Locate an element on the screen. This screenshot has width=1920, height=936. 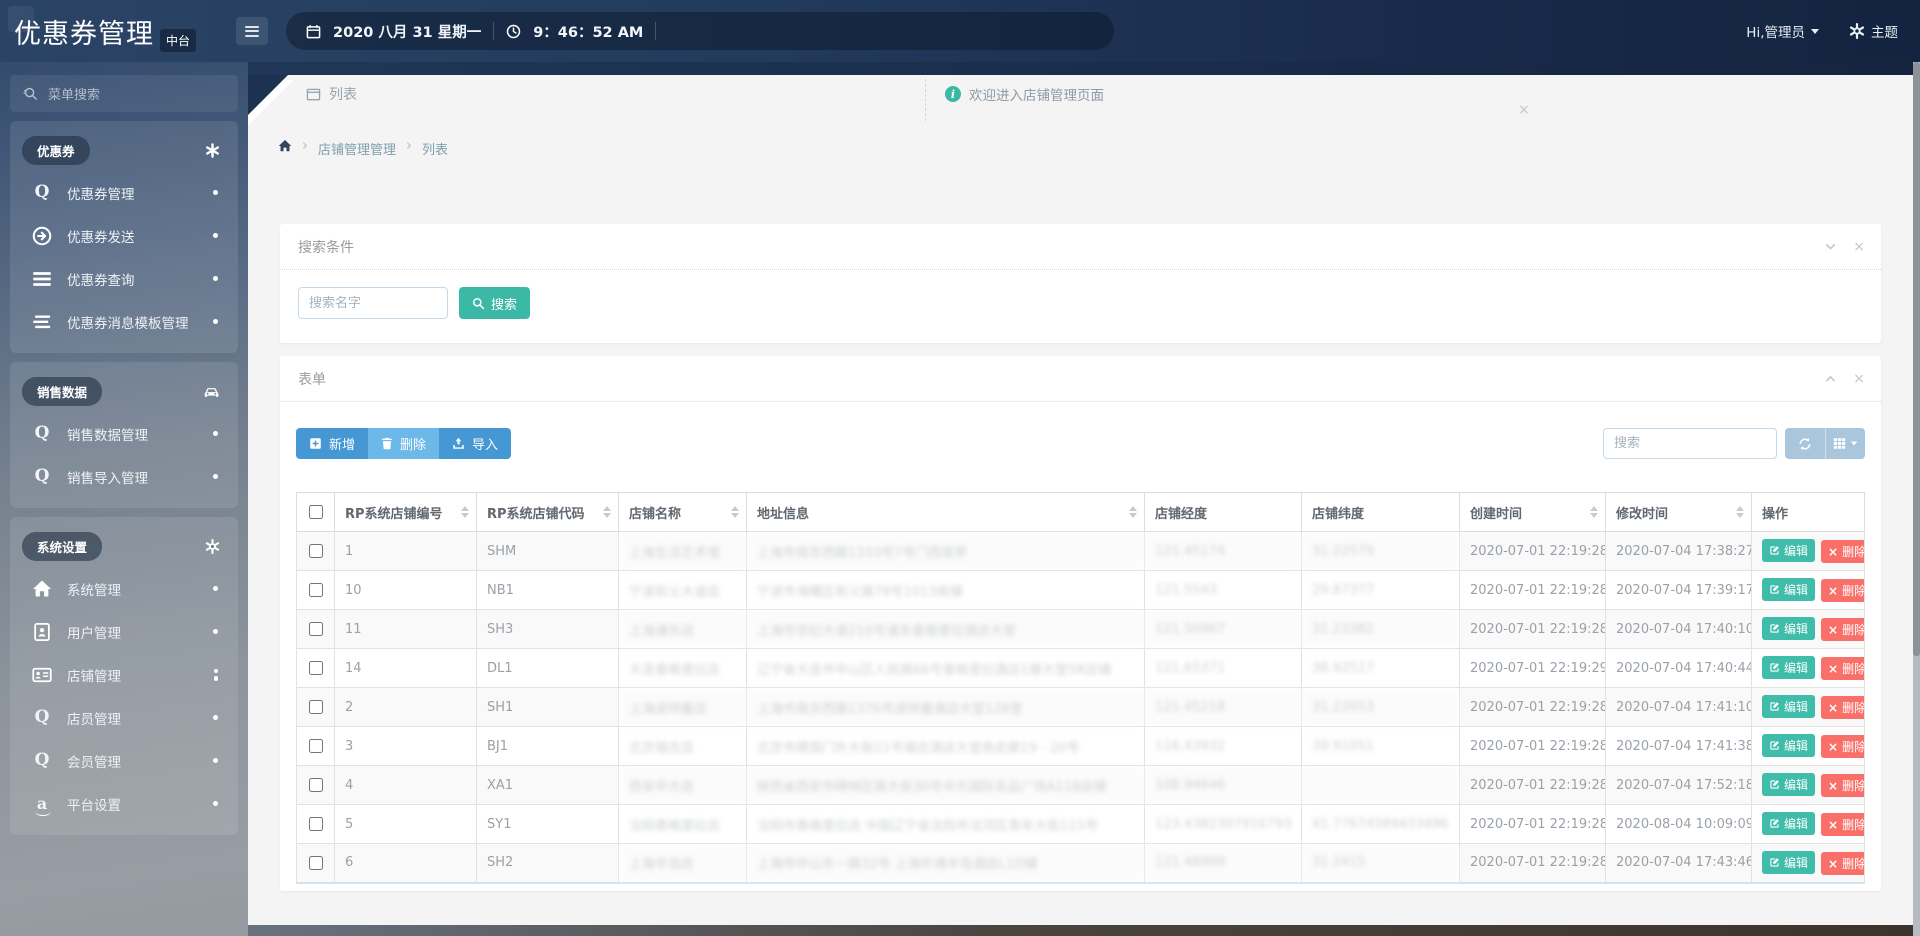
sidebar-section-header: 销售数据 is located at coordinates (124, 391).